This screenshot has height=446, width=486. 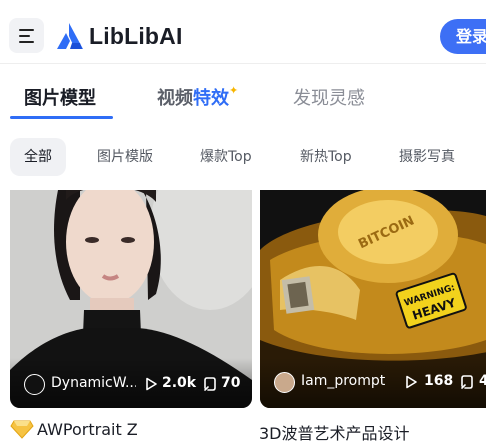 What do you see at coordinates (463, 36) in the screenshot?
I see `login-button: 登录` at bounding box center [463, 36].